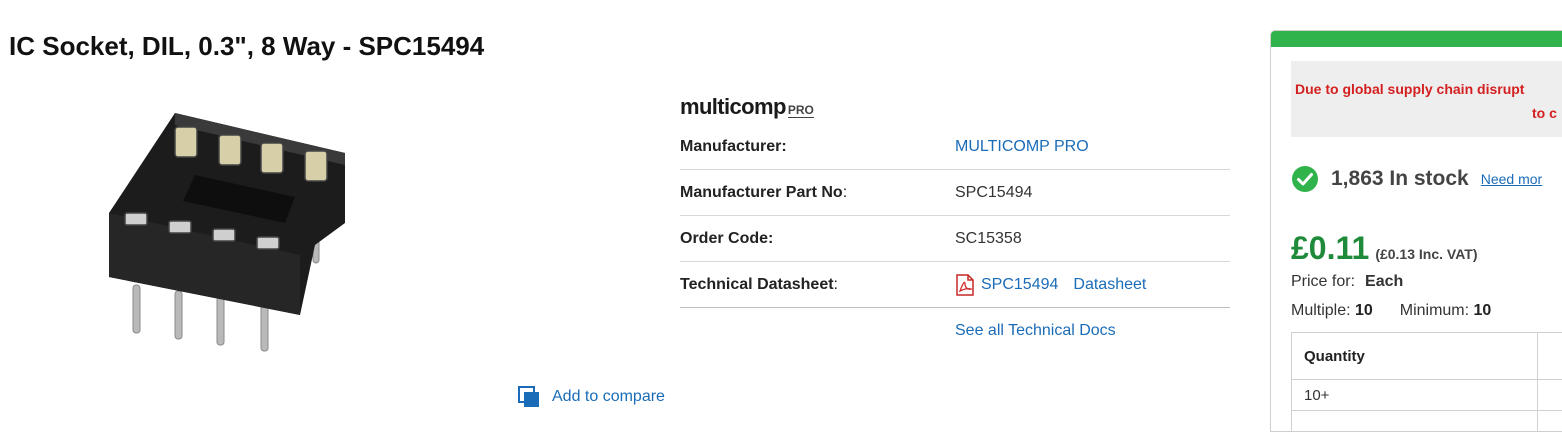 The width and height of the screenshot is (1562, 432). Describe the element at coordinates (1415, 356) in the screenshot. I see `quantity-header: Quantity` at that location.